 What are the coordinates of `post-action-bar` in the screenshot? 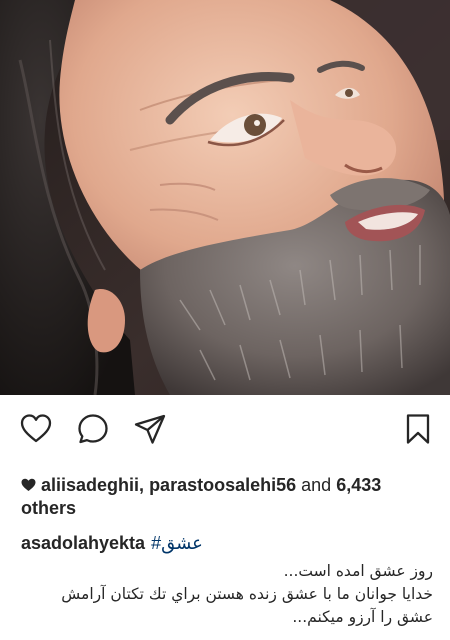 It's located at (225, 427).